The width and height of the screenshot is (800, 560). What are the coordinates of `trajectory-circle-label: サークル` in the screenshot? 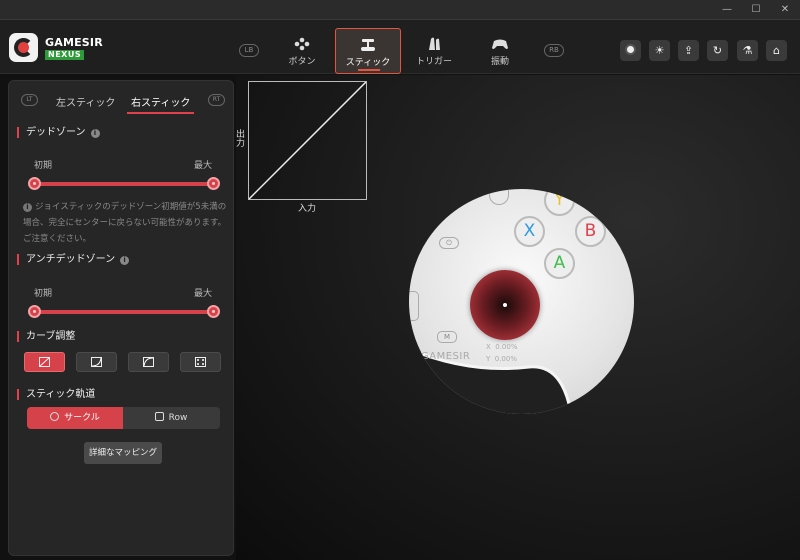 It's located at (82, 418).